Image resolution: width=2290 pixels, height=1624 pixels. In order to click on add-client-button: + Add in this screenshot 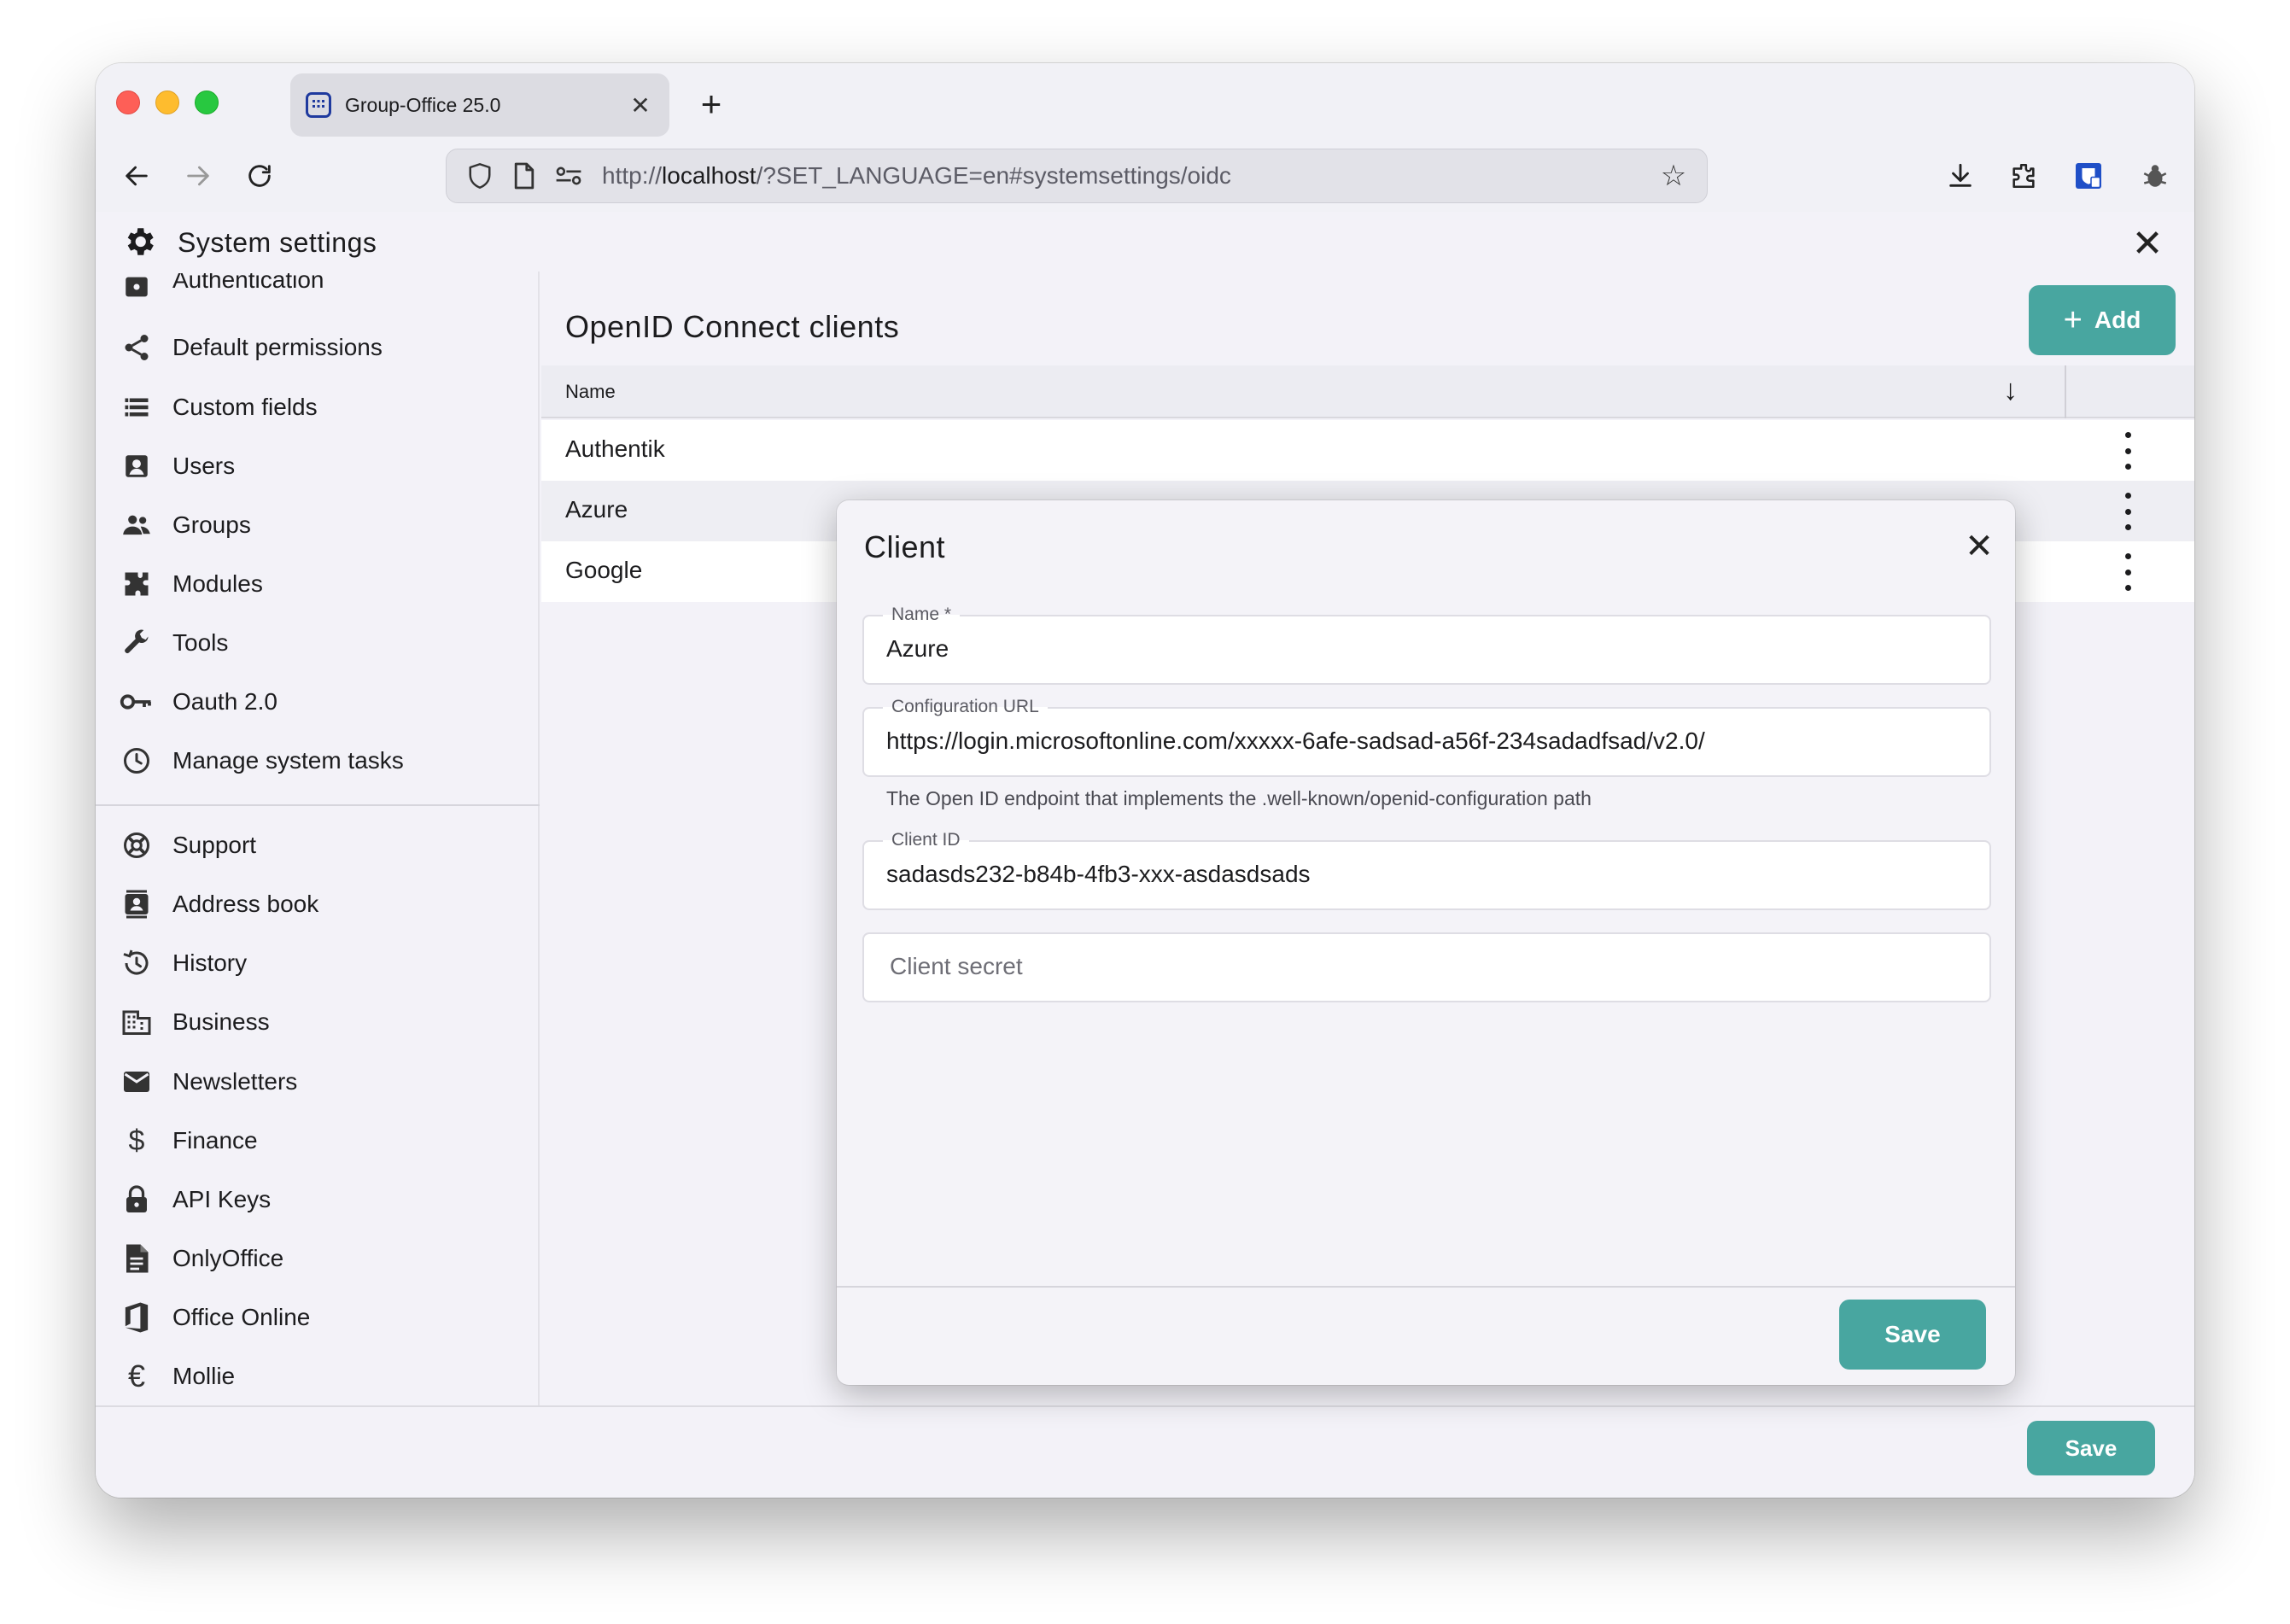, I will do `click(2102, 320)`.